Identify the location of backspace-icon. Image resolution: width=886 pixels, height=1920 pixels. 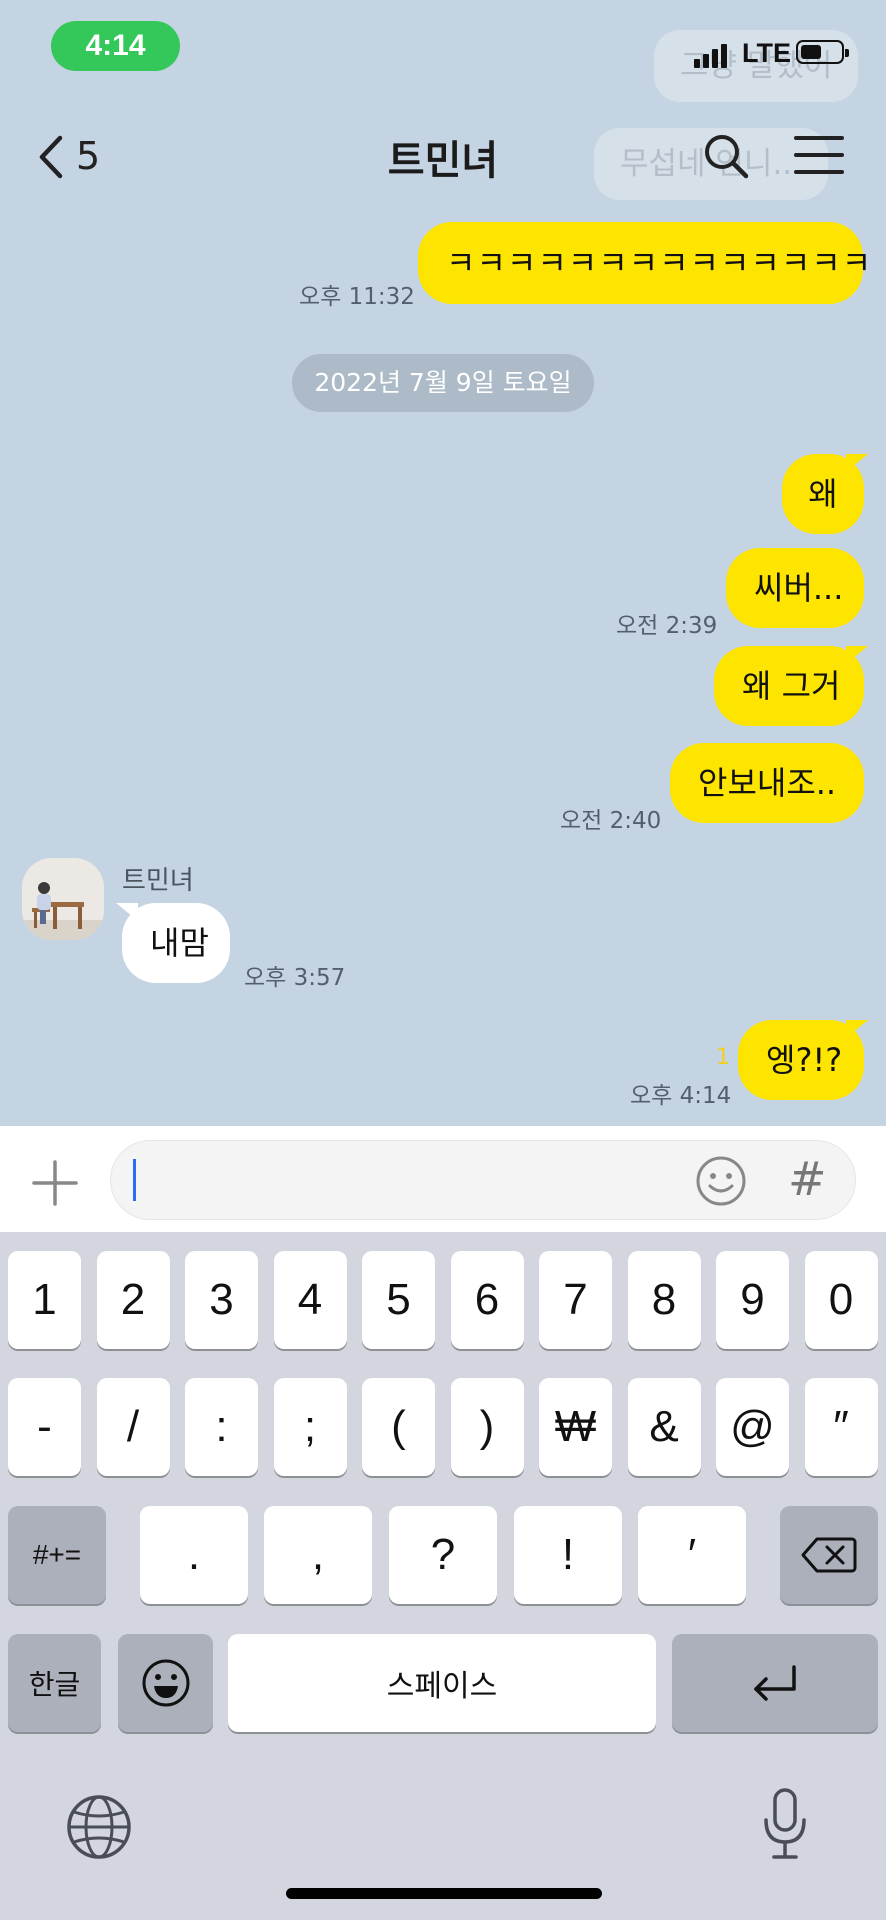
(829, 1555).